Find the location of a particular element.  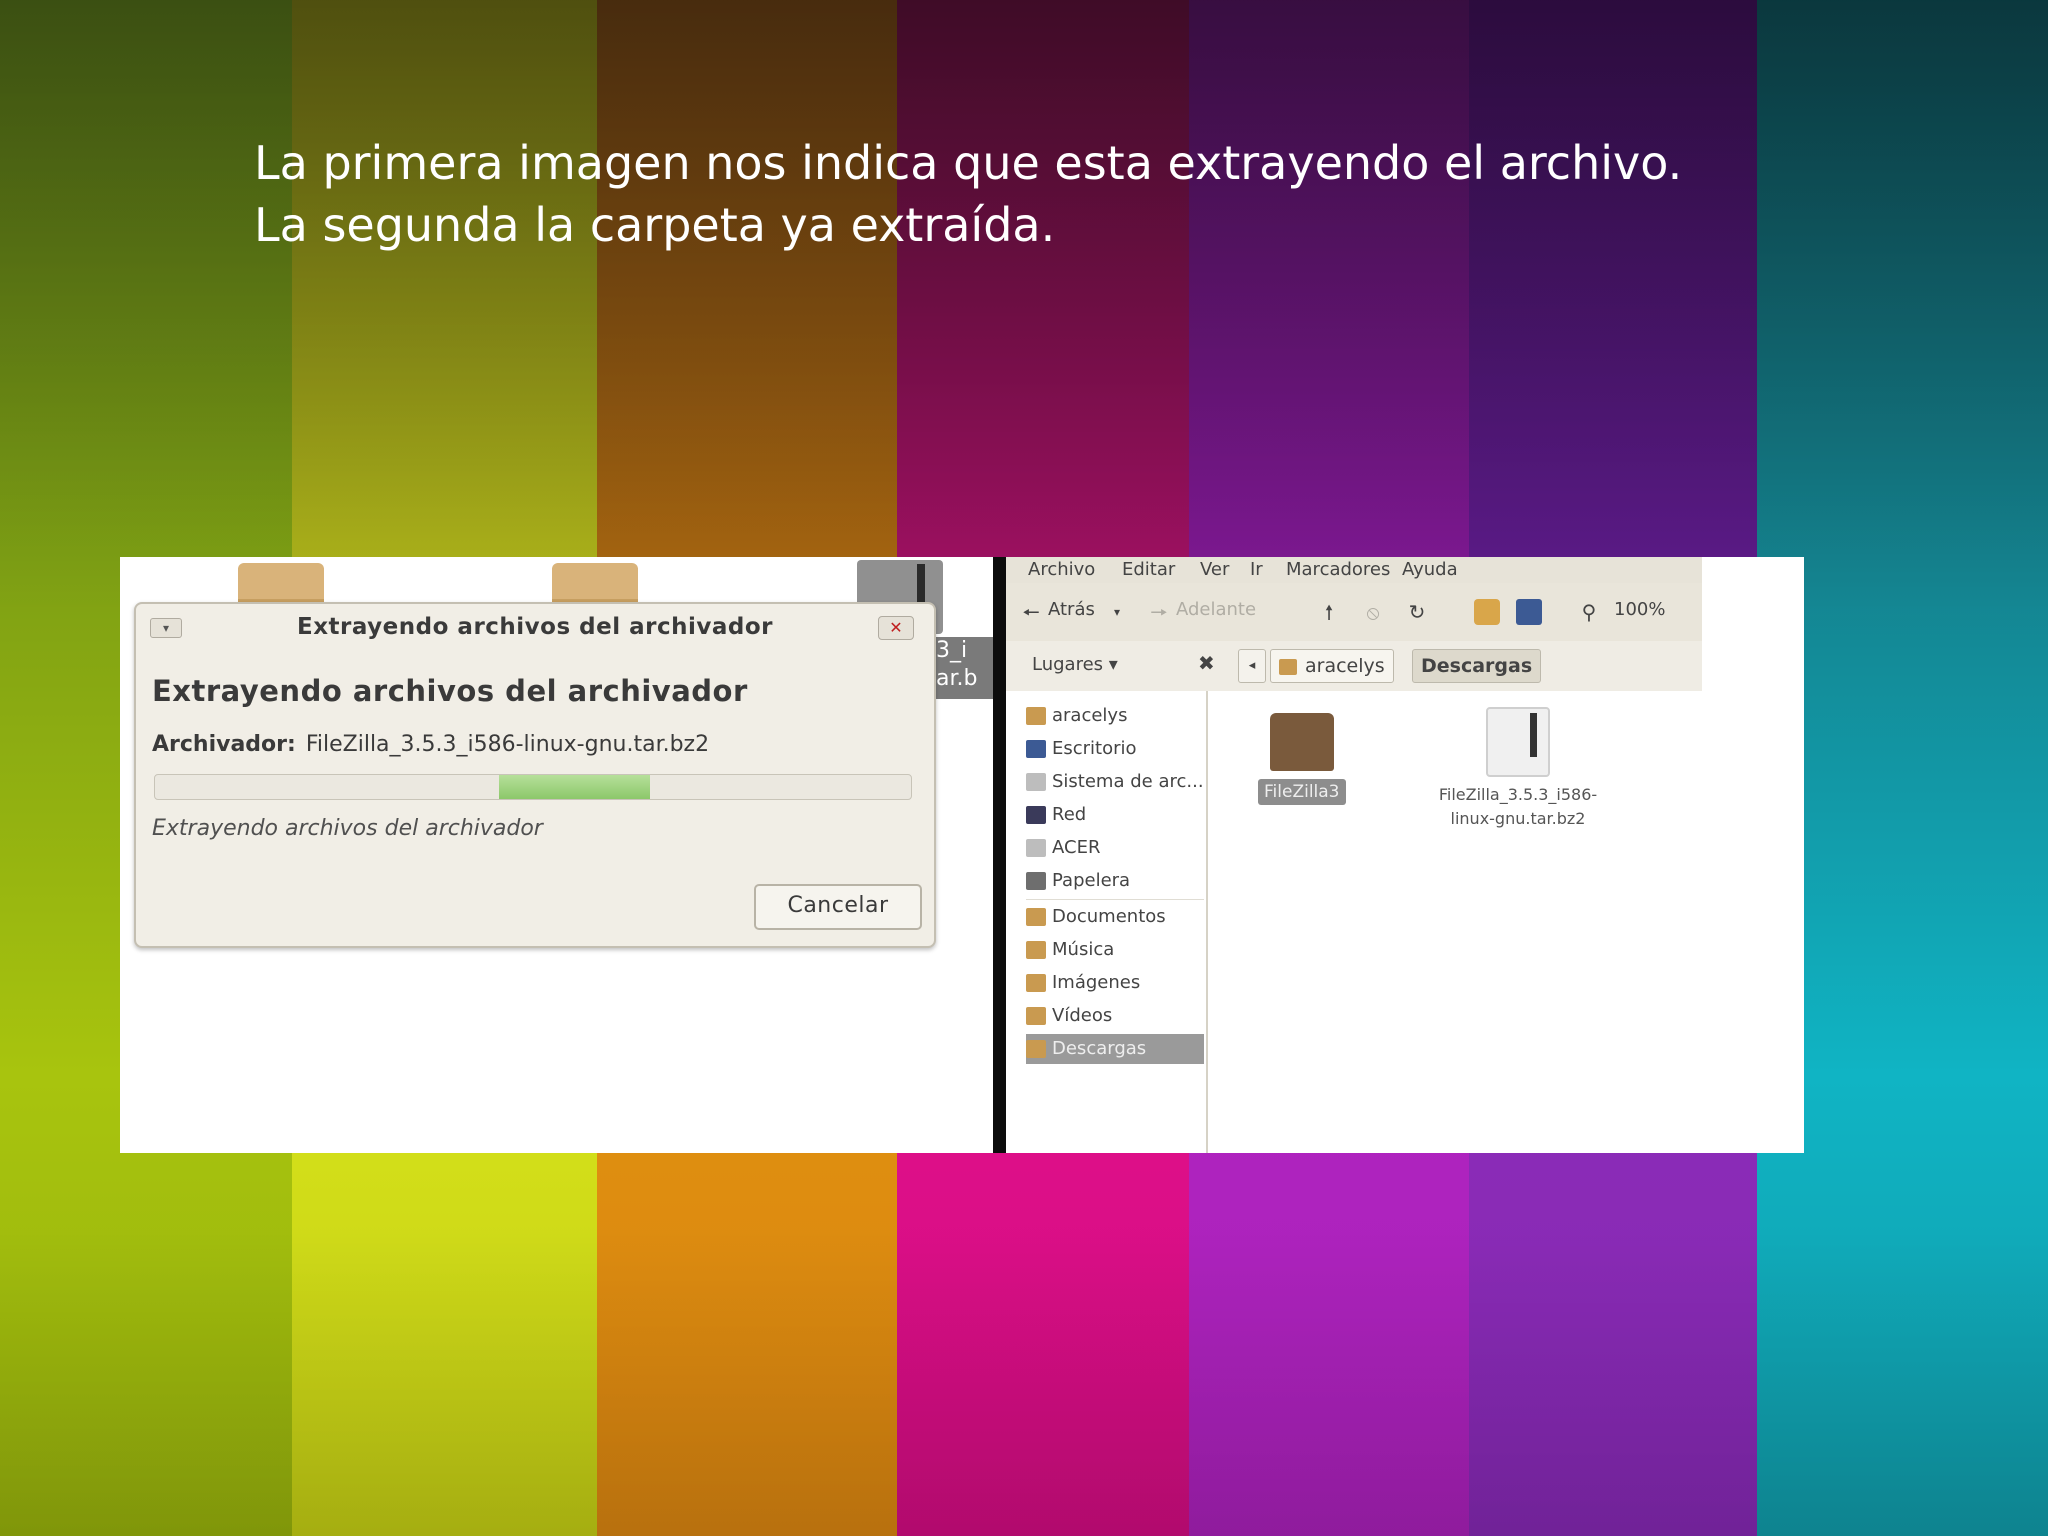

desktop-icon is located at coordinates (1036, 749).